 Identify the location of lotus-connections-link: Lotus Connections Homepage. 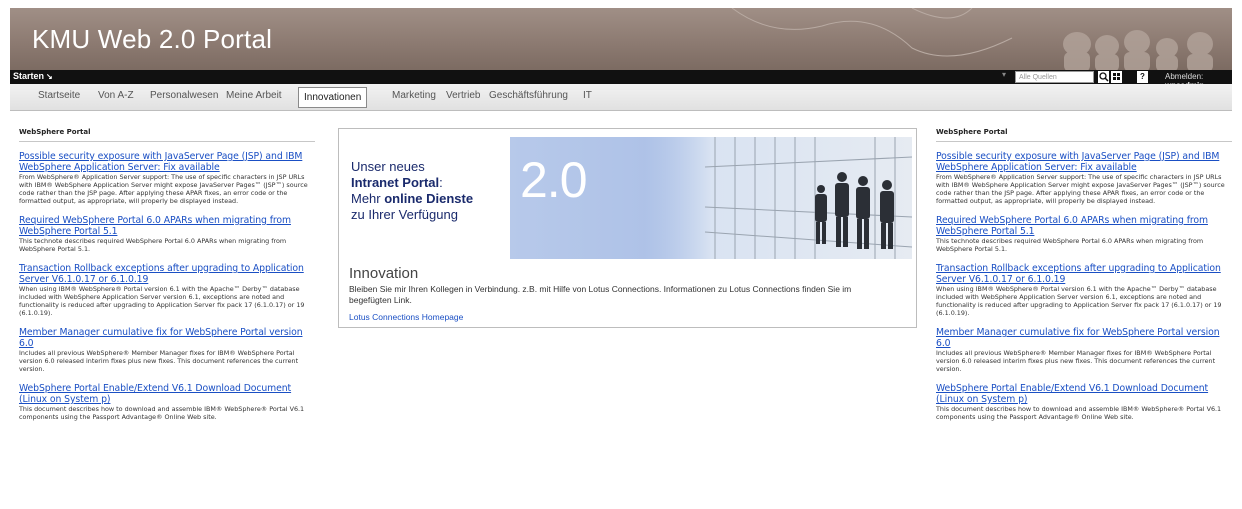
(406, 317).